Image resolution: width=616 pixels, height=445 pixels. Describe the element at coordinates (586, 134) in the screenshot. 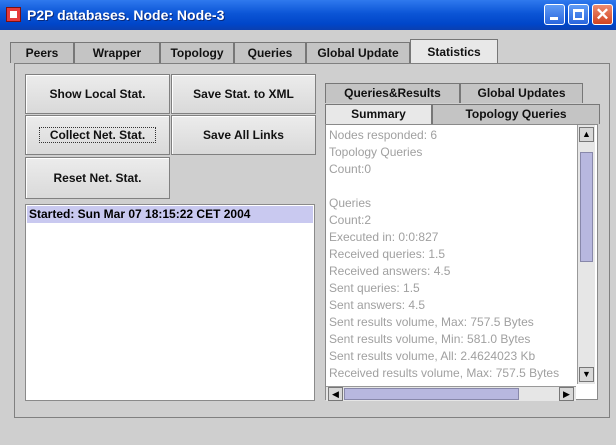

I see `scroll-up-arrow-icon: ▲` at that location.